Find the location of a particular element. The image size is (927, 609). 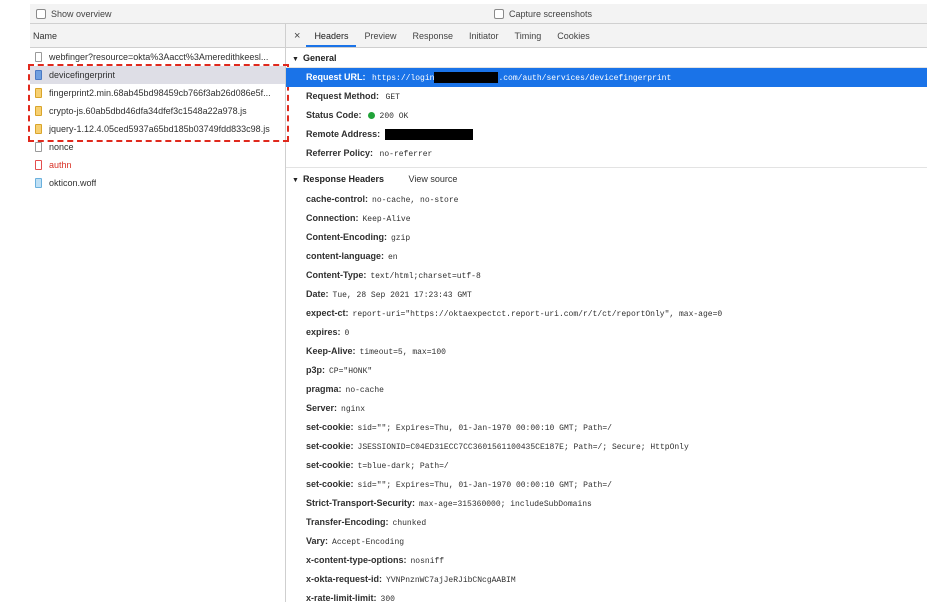

request-row-okticon: okticon.woff is located at coordinates (157, 183).